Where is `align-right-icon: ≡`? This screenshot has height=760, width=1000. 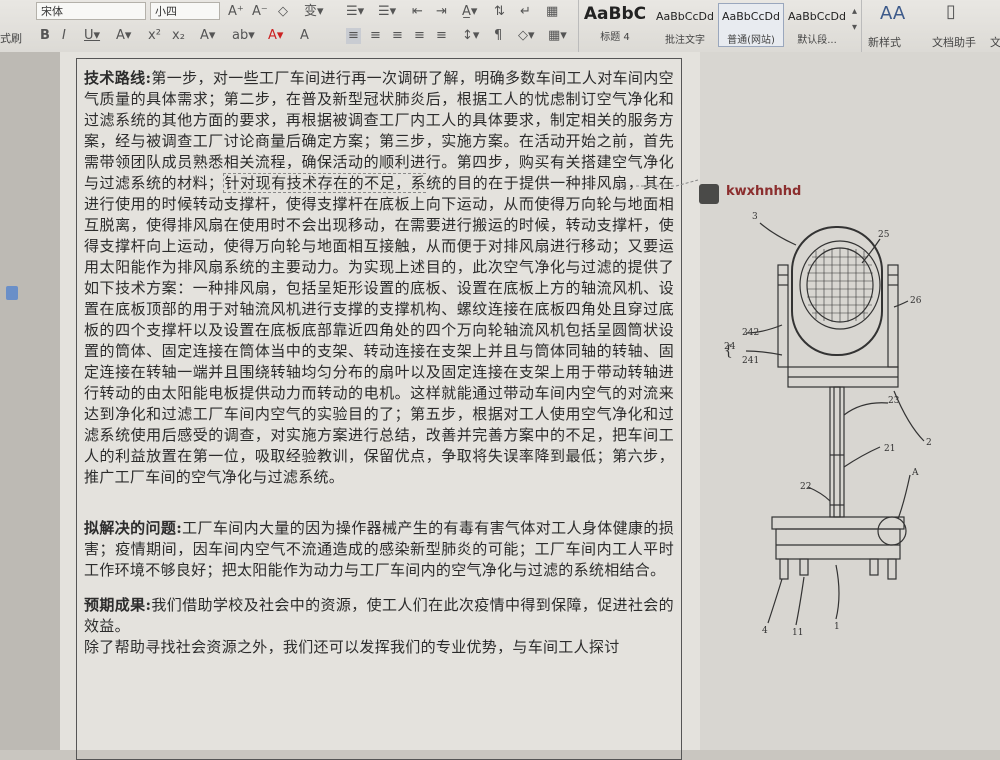 align-right-icon: ≡ is located at coordinates (397, 36).